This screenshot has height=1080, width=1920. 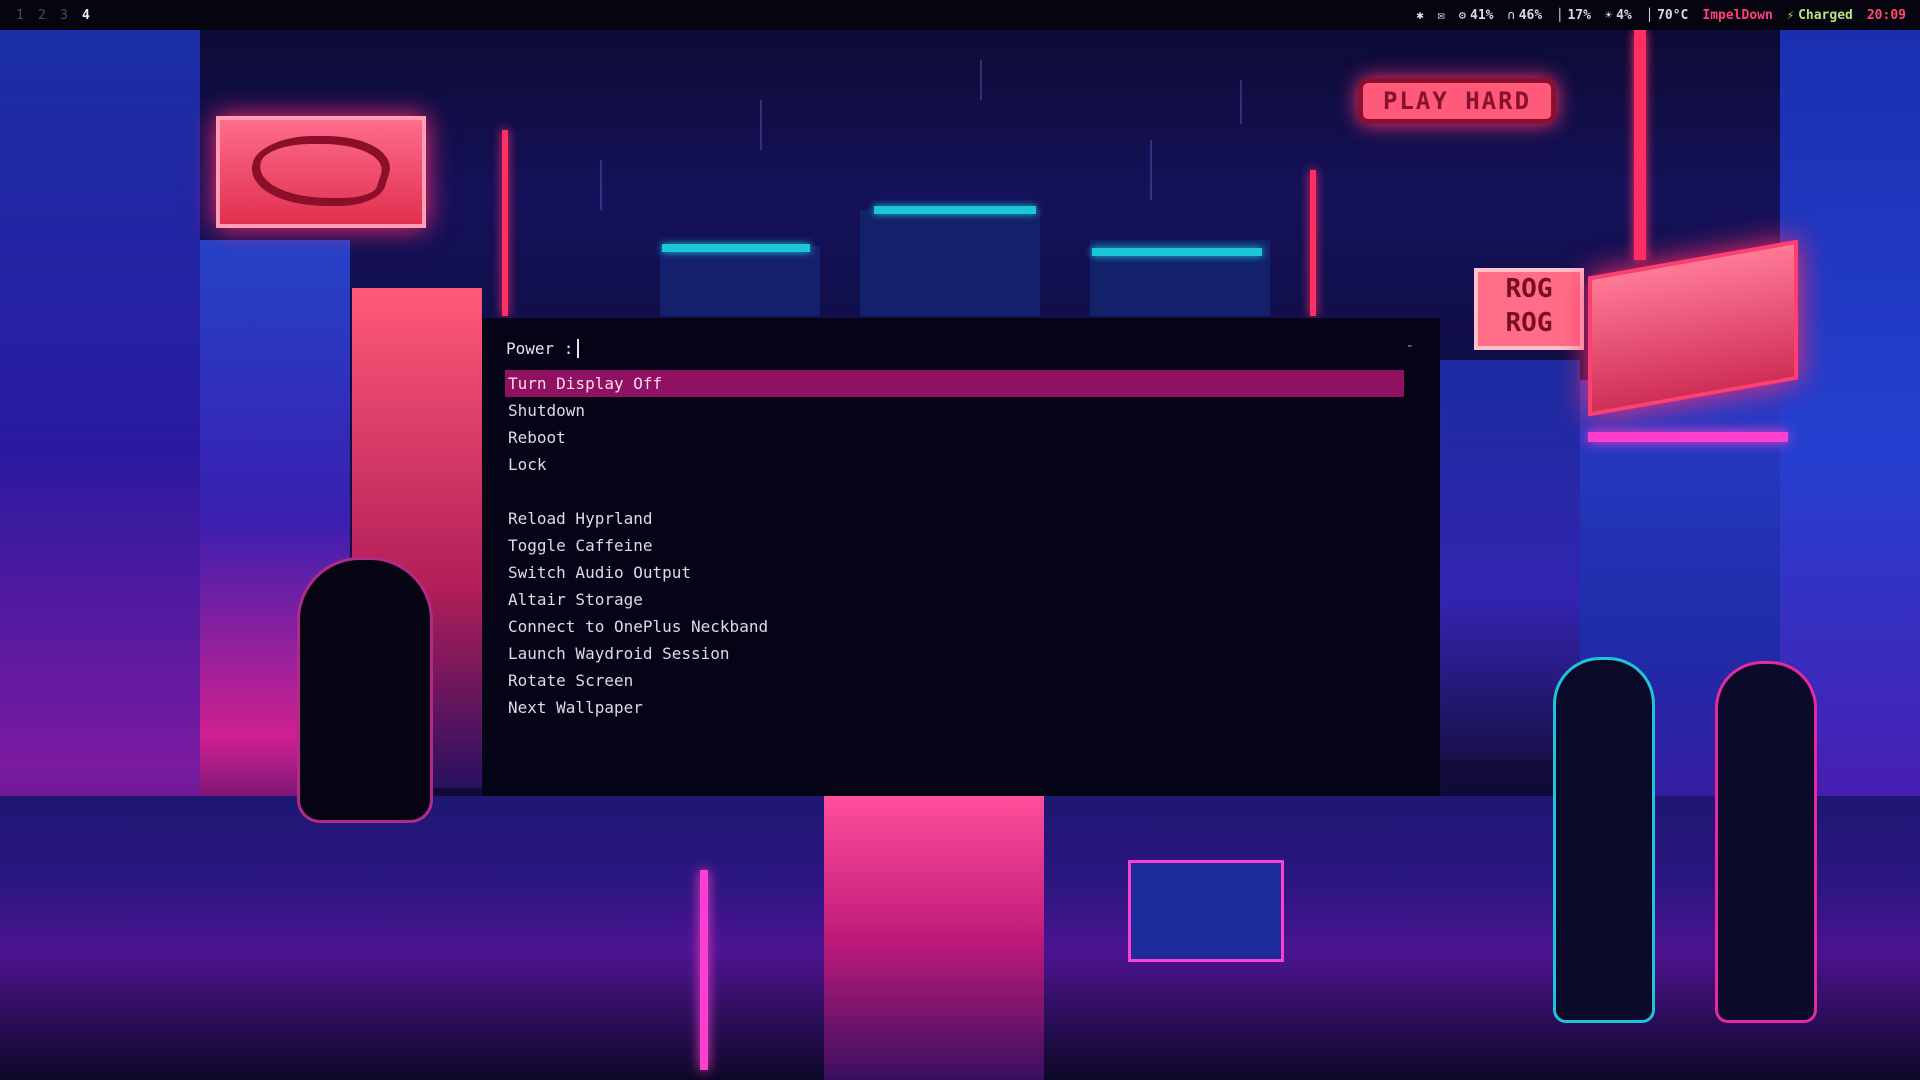 I want to click on rog-rog-line-1: ROG, so click(x=1529, y=289).